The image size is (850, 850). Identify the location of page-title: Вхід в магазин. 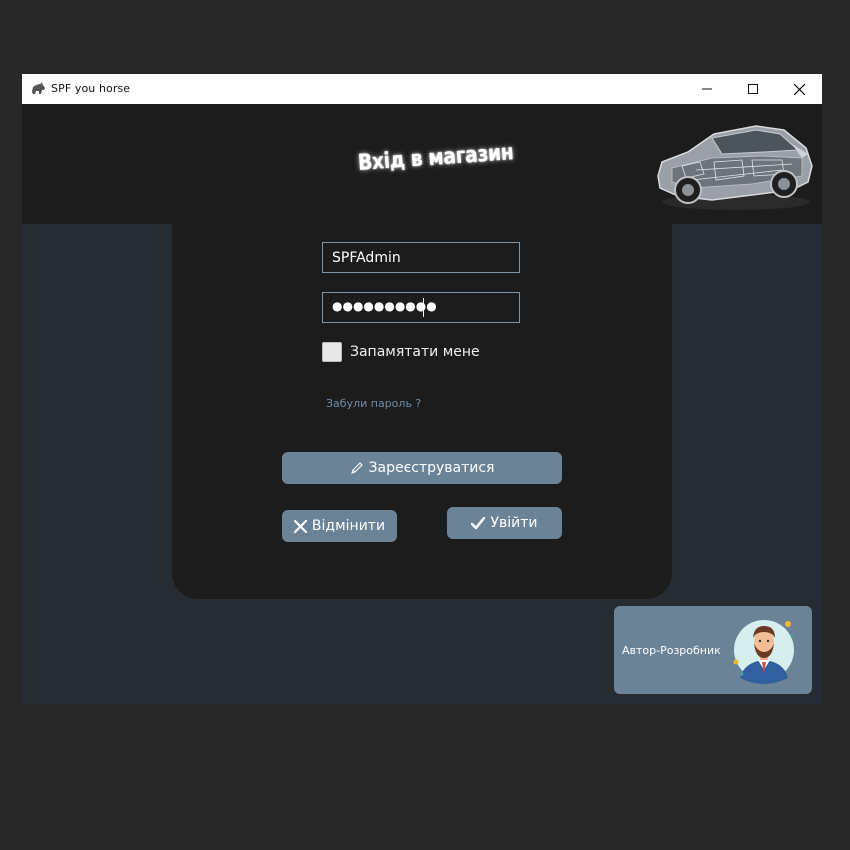
(436, 158).